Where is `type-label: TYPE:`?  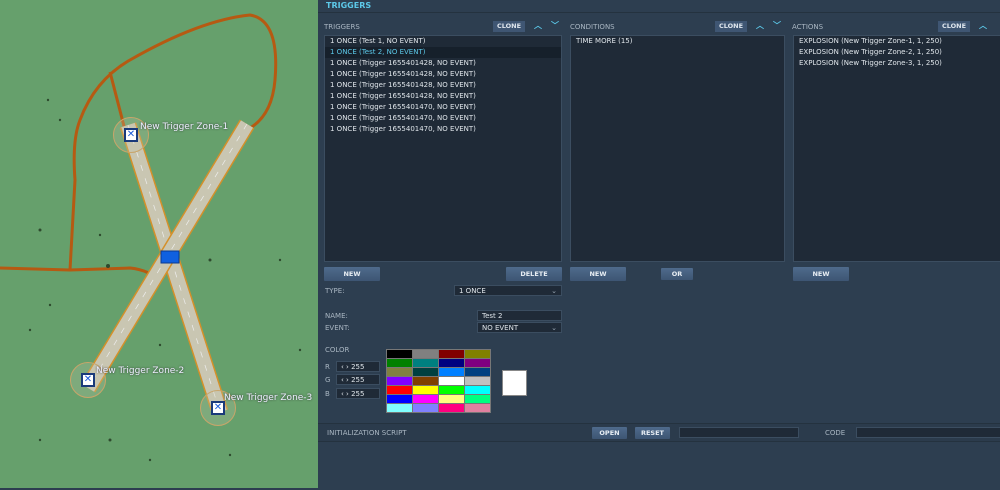
type-label: TYPE: is located at coordinates (335, 291).